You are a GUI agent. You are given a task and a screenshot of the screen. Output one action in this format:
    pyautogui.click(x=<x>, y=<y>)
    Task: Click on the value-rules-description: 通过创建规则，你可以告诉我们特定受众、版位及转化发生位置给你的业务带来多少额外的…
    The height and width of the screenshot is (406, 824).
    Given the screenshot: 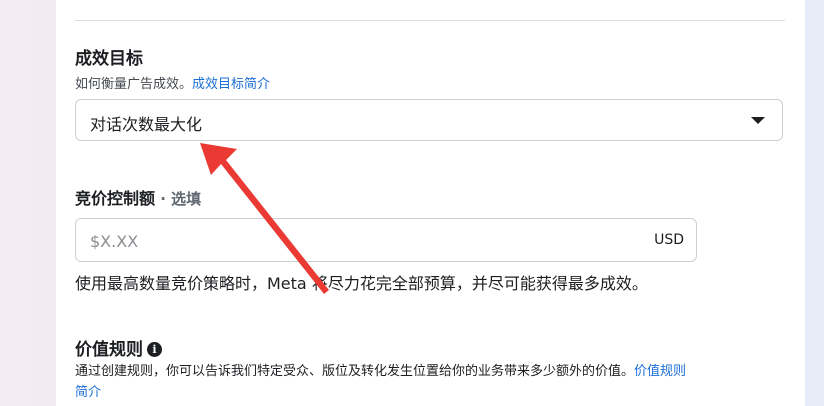 What is the action you would take?
    pyautogui.click(x=380, y=369)
    